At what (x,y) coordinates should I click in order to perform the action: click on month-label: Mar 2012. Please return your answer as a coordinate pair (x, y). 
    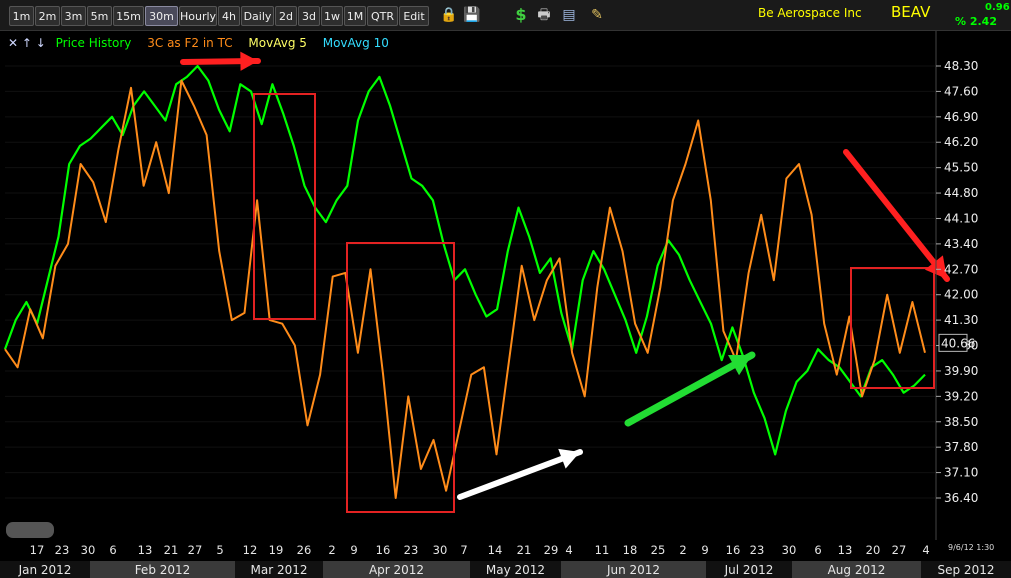
    Looking at the image, I should click on (279, 570).